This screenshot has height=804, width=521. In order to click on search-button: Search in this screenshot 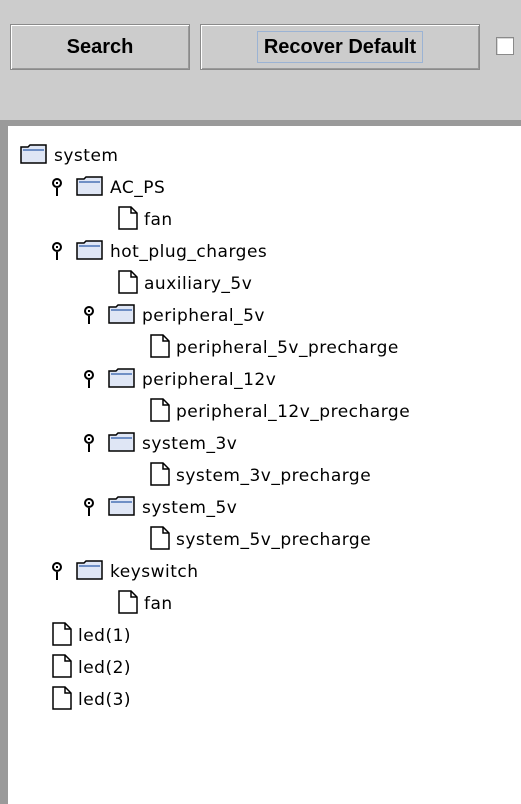, I will do `click(100, 47)`.